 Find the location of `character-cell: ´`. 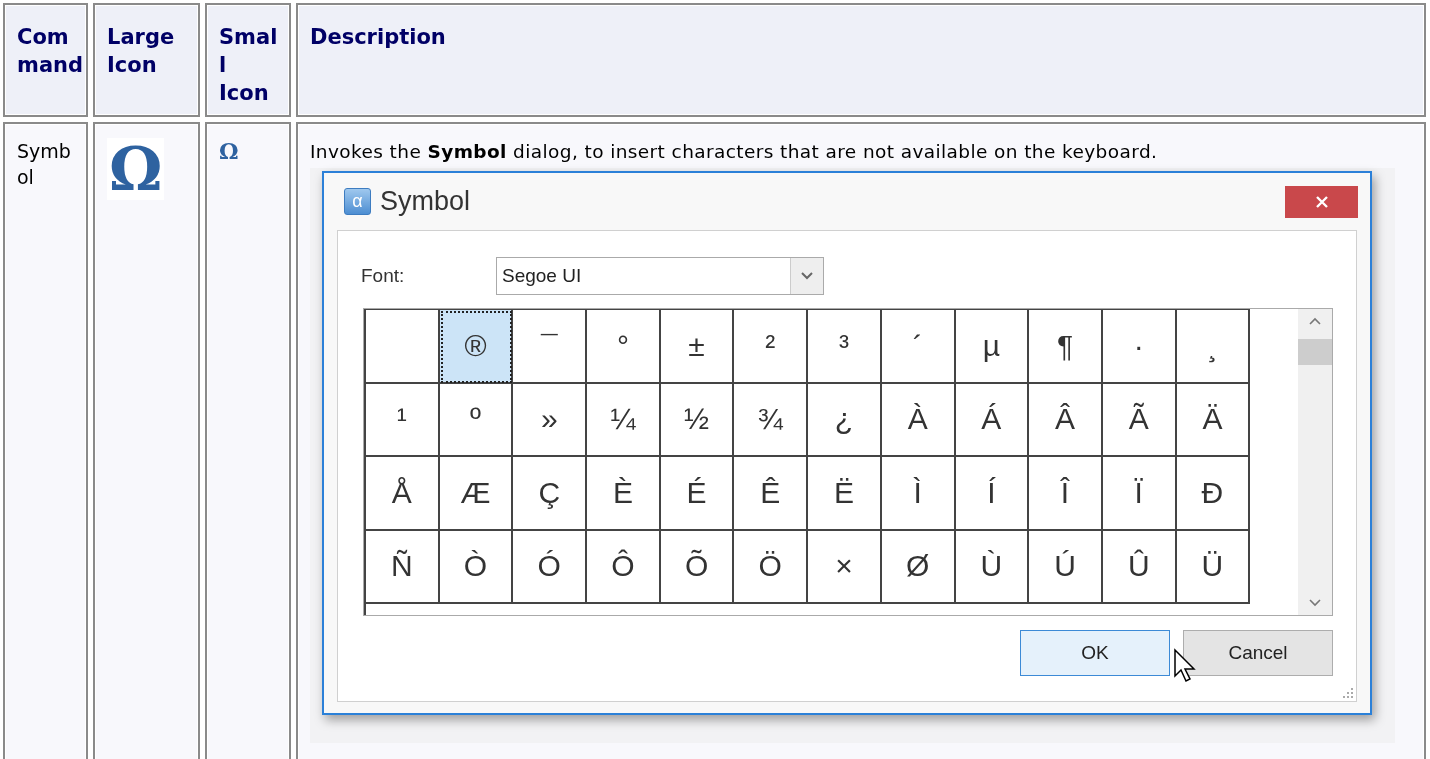

character-cell: ´ is located at coordinates (918, 347).